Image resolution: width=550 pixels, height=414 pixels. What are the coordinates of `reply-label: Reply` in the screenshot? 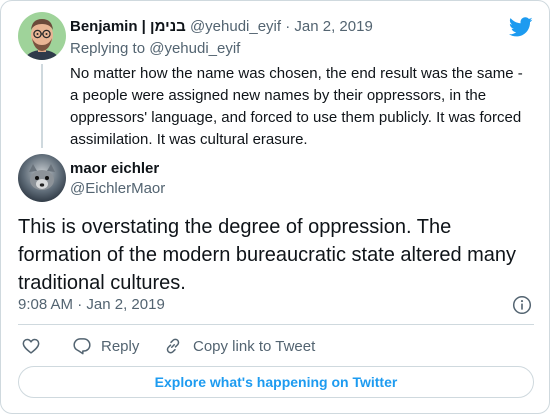 It's located at (120, 346).